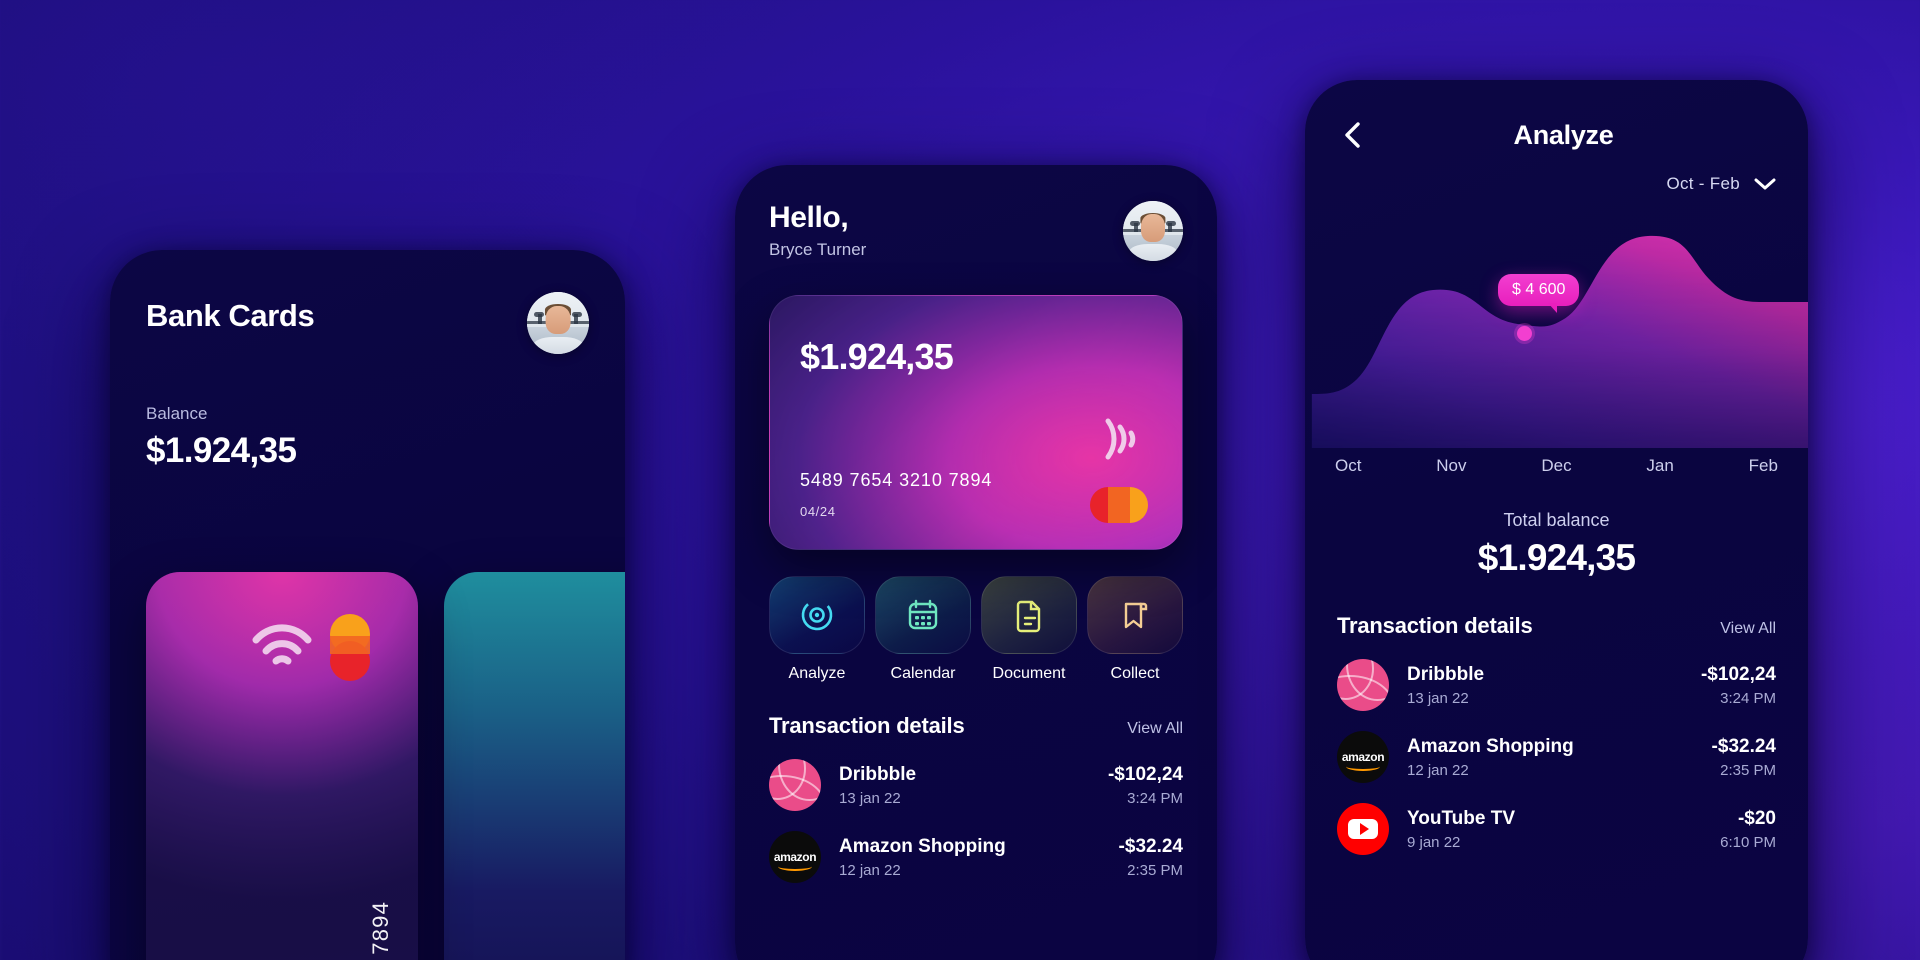  What do you see at coordinates (1135, 673) in the screenshot?
I see `action-label: Collect` at bounding box center [1135, 673].